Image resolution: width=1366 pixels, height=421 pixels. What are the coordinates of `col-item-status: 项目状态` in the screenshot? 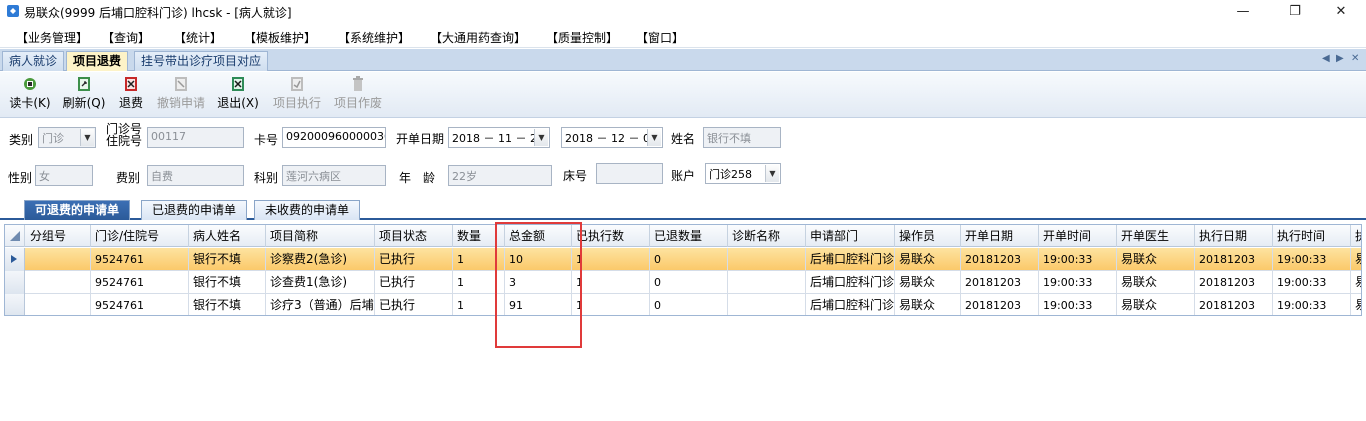 It's located at (414, 236).